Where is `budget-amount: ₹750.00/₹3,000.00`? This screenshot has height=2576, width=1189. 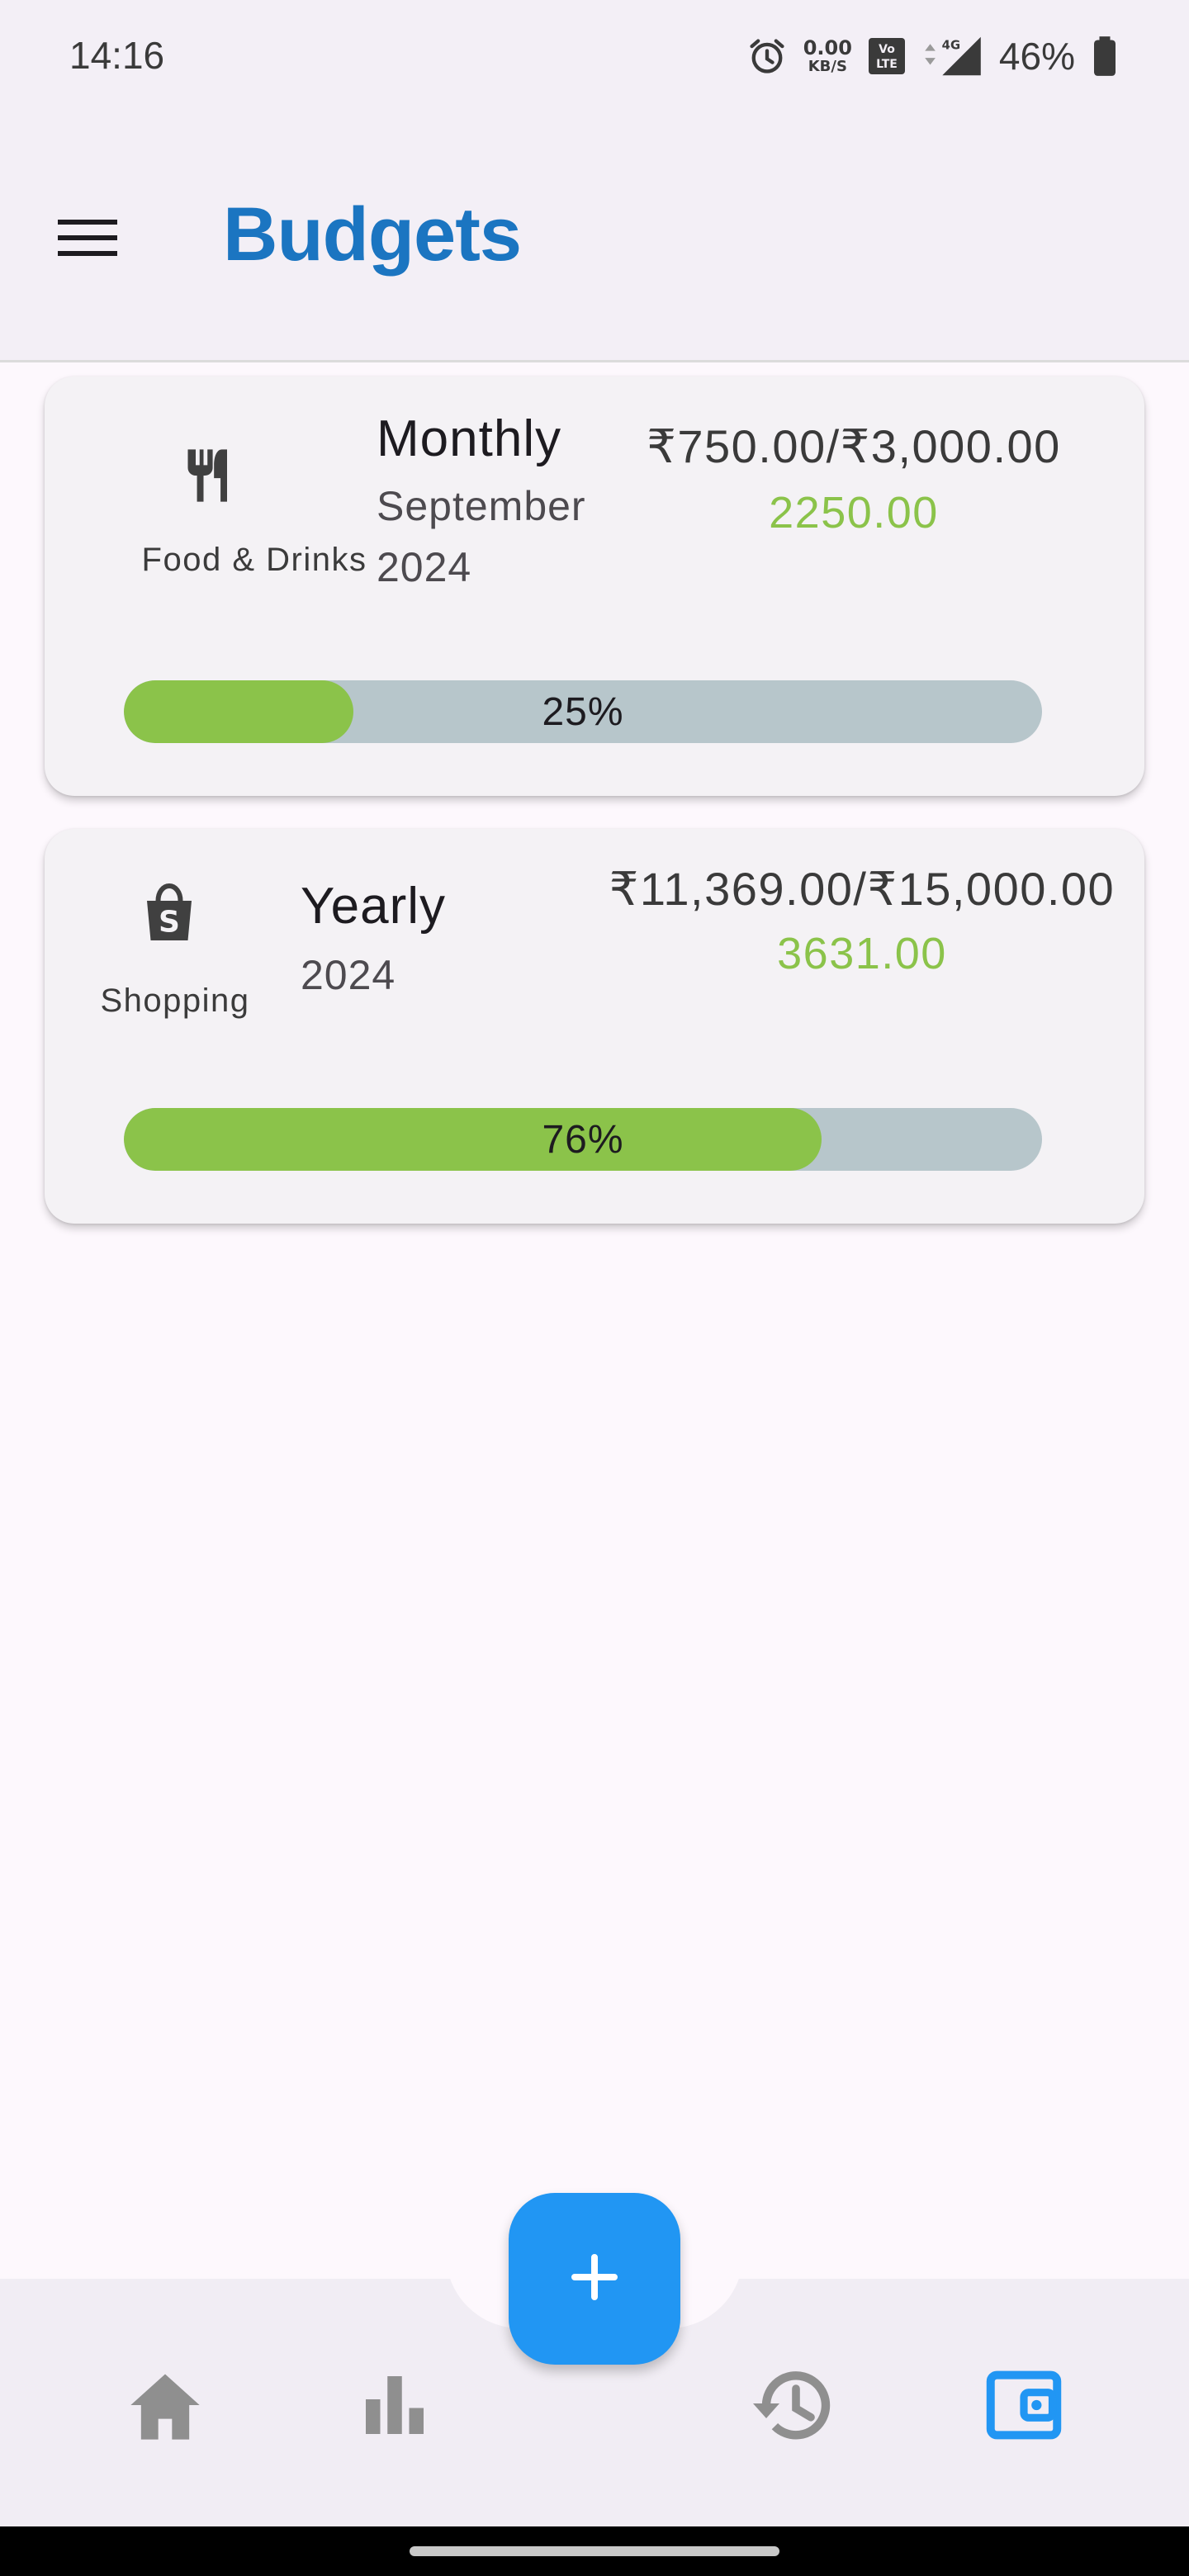 budget-amount: ₹750.00/₹3,000.00 is located at coordinates (854, 446).